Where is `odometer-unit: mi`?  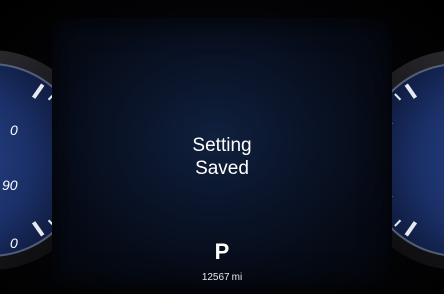 odometer-unit: mi is located at coordinates (237, 277).